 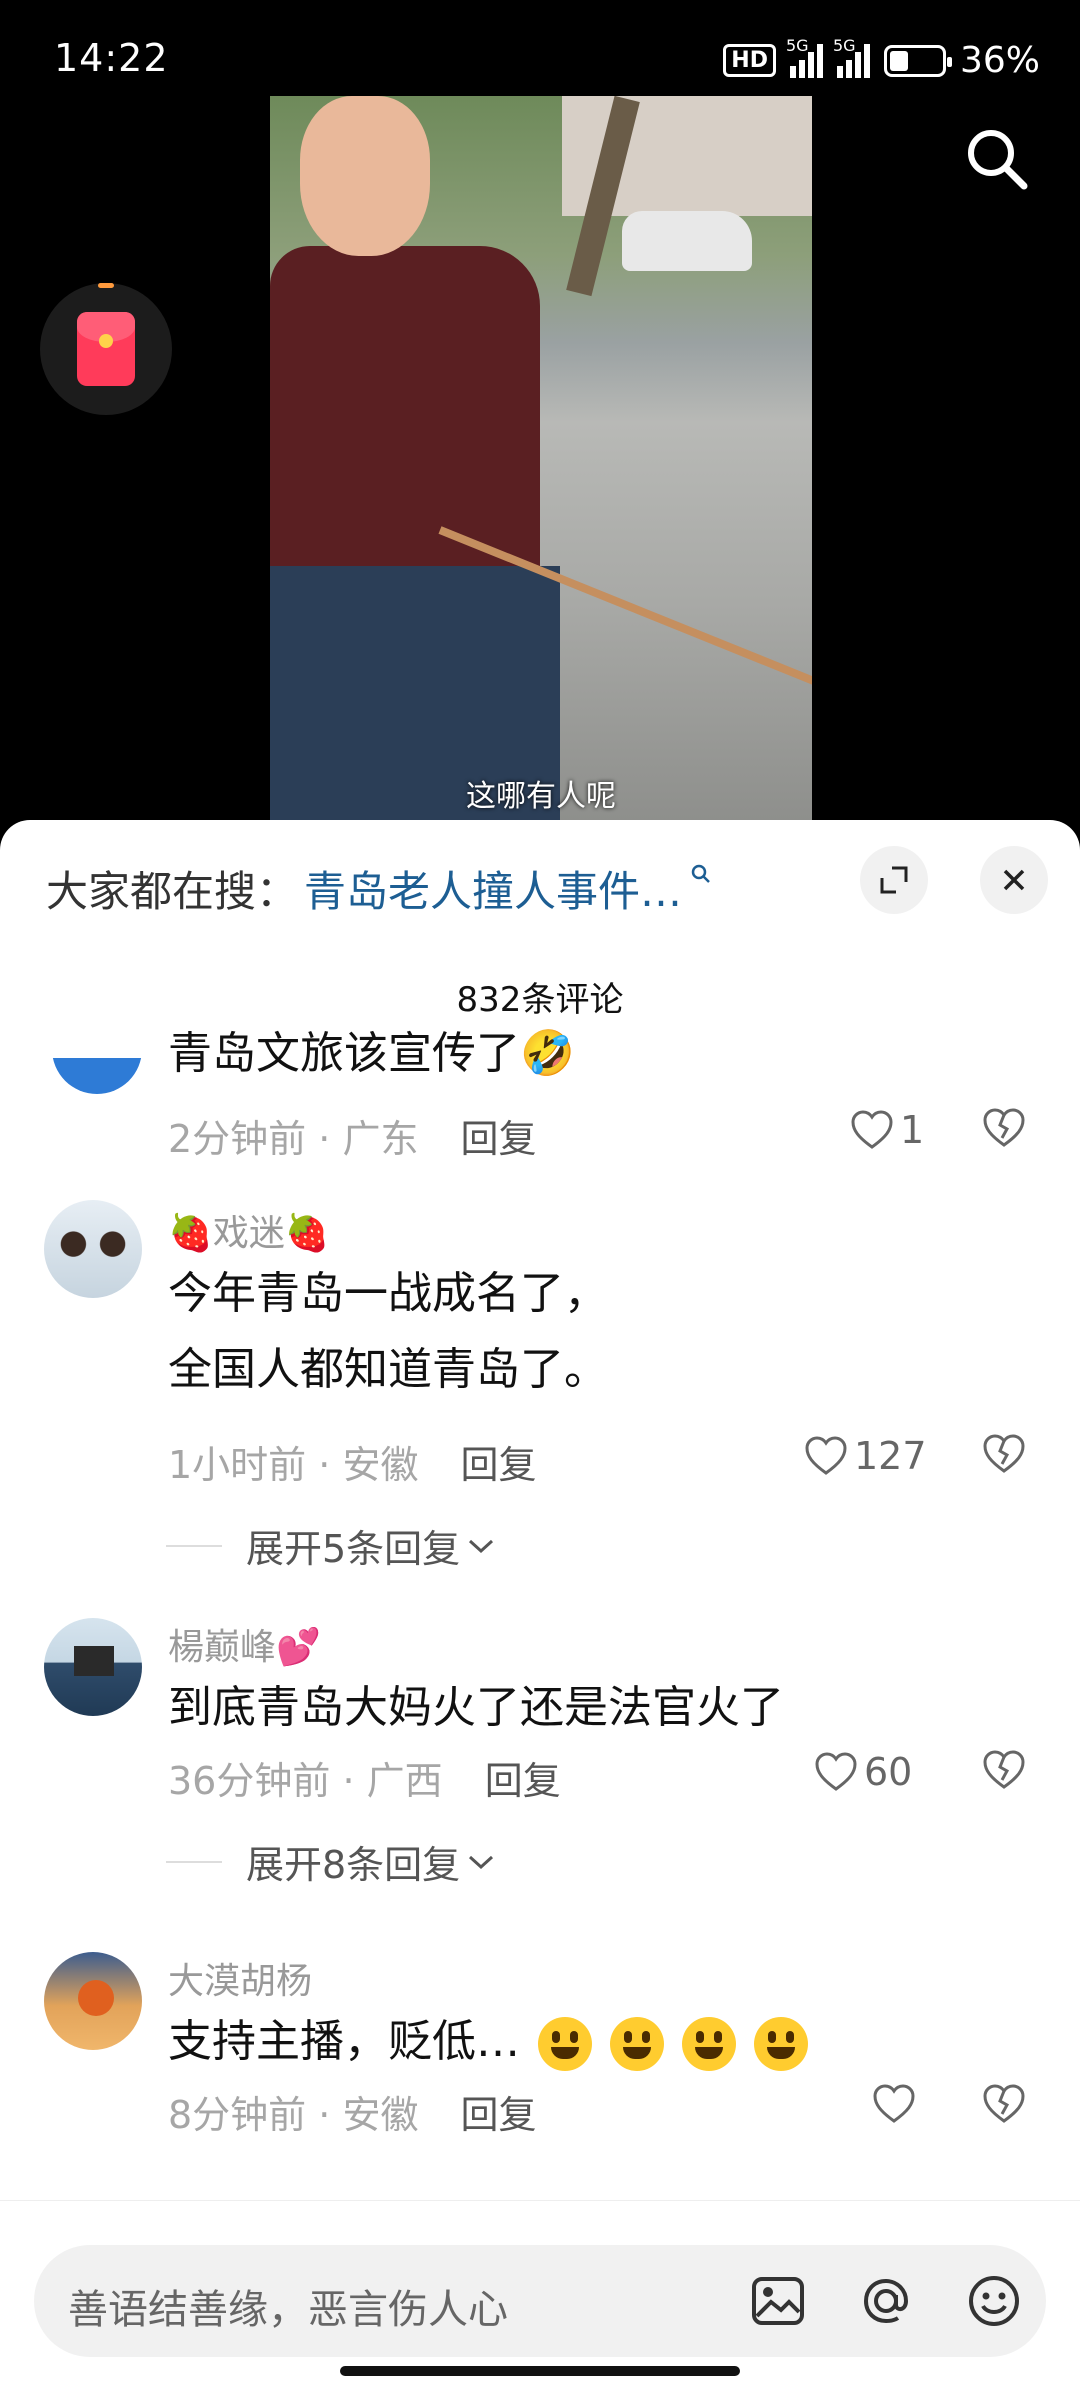 I want to click on close-button, so click(x=1014, y=880).